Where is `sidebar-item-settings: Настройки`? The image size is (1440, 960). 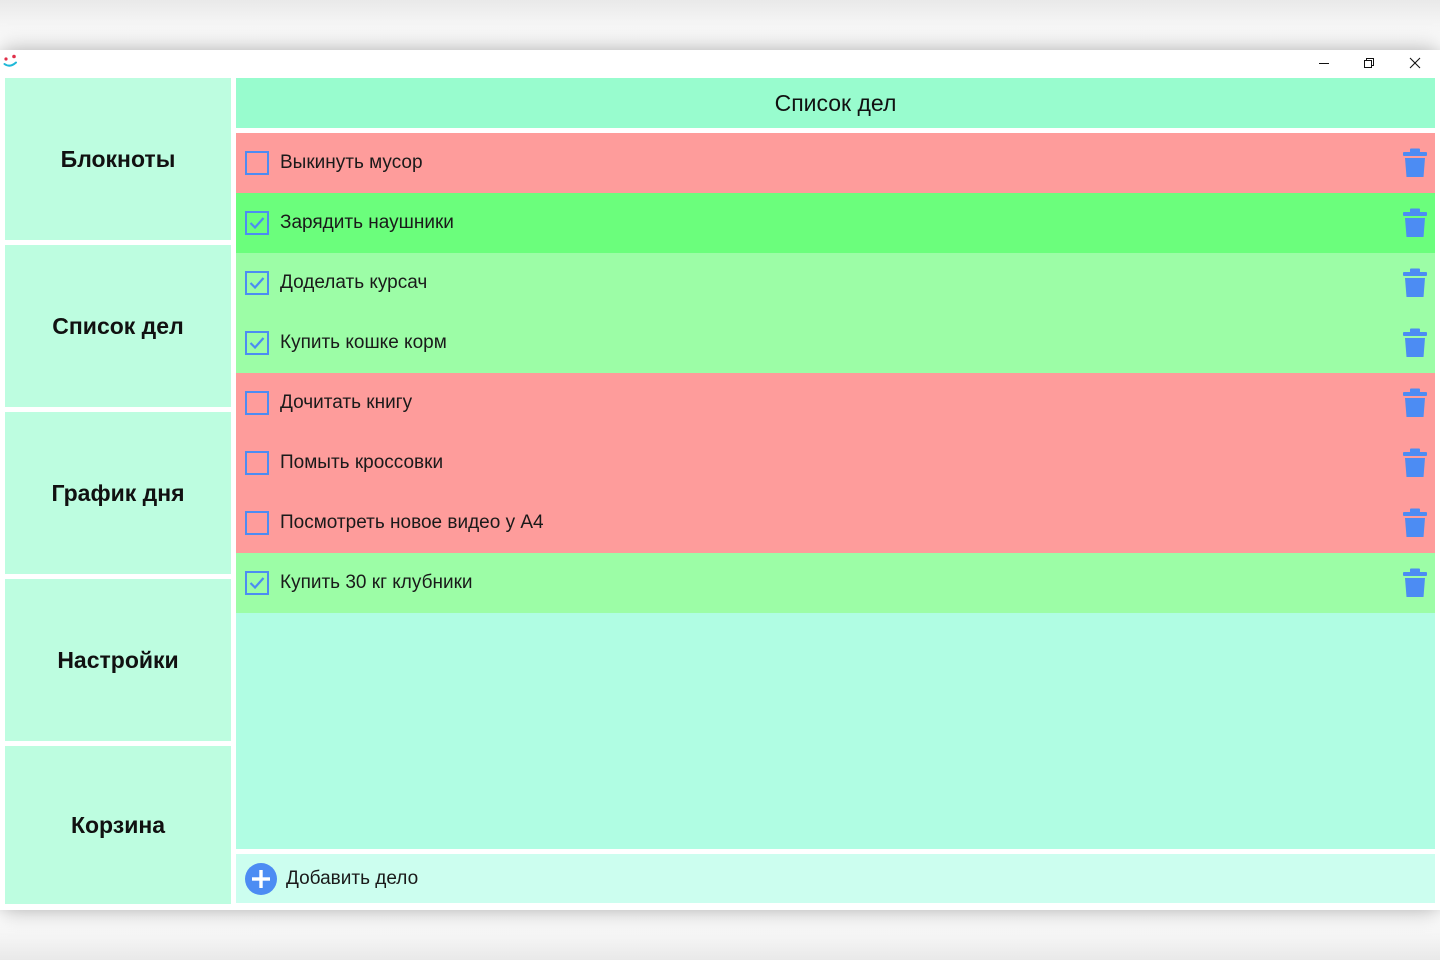
sidebar-item-settings: Настройки is located at coordinates (118, 660).